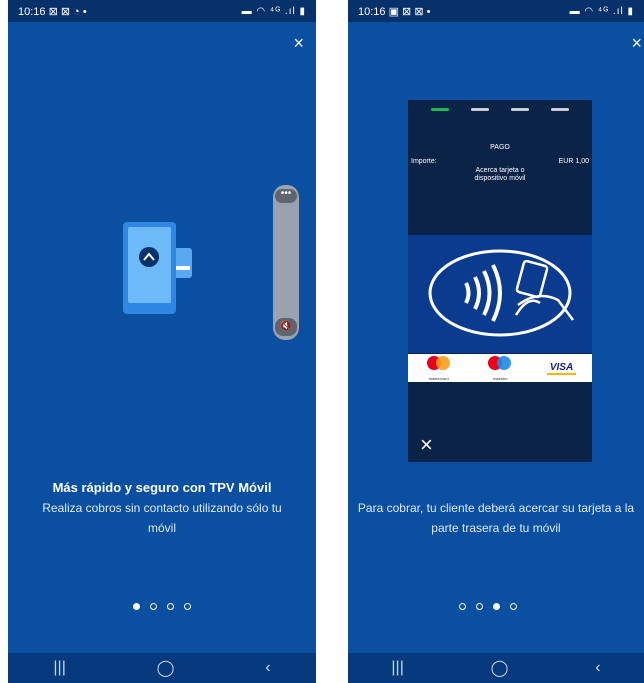  I want to click on terminal-close-icon: ×, so click(426, 444).